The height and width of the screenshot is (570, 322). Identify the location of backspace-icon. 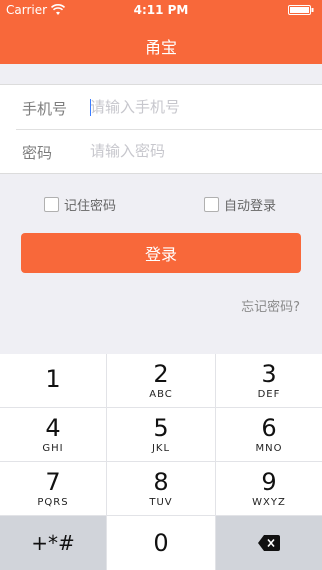
(269, 543).